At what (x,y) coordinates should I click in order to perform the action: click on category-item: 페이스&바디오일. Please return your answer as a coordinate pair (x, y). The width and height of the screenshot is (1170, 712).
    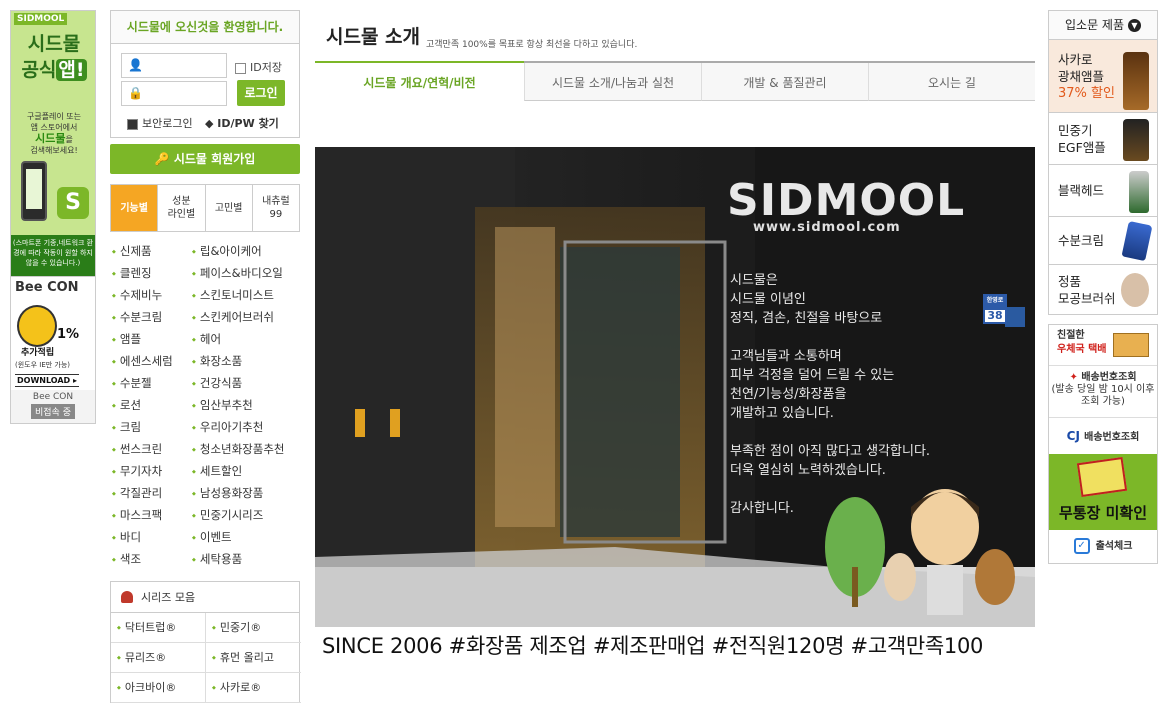
    Looking at the image, I should click on (247, 276).